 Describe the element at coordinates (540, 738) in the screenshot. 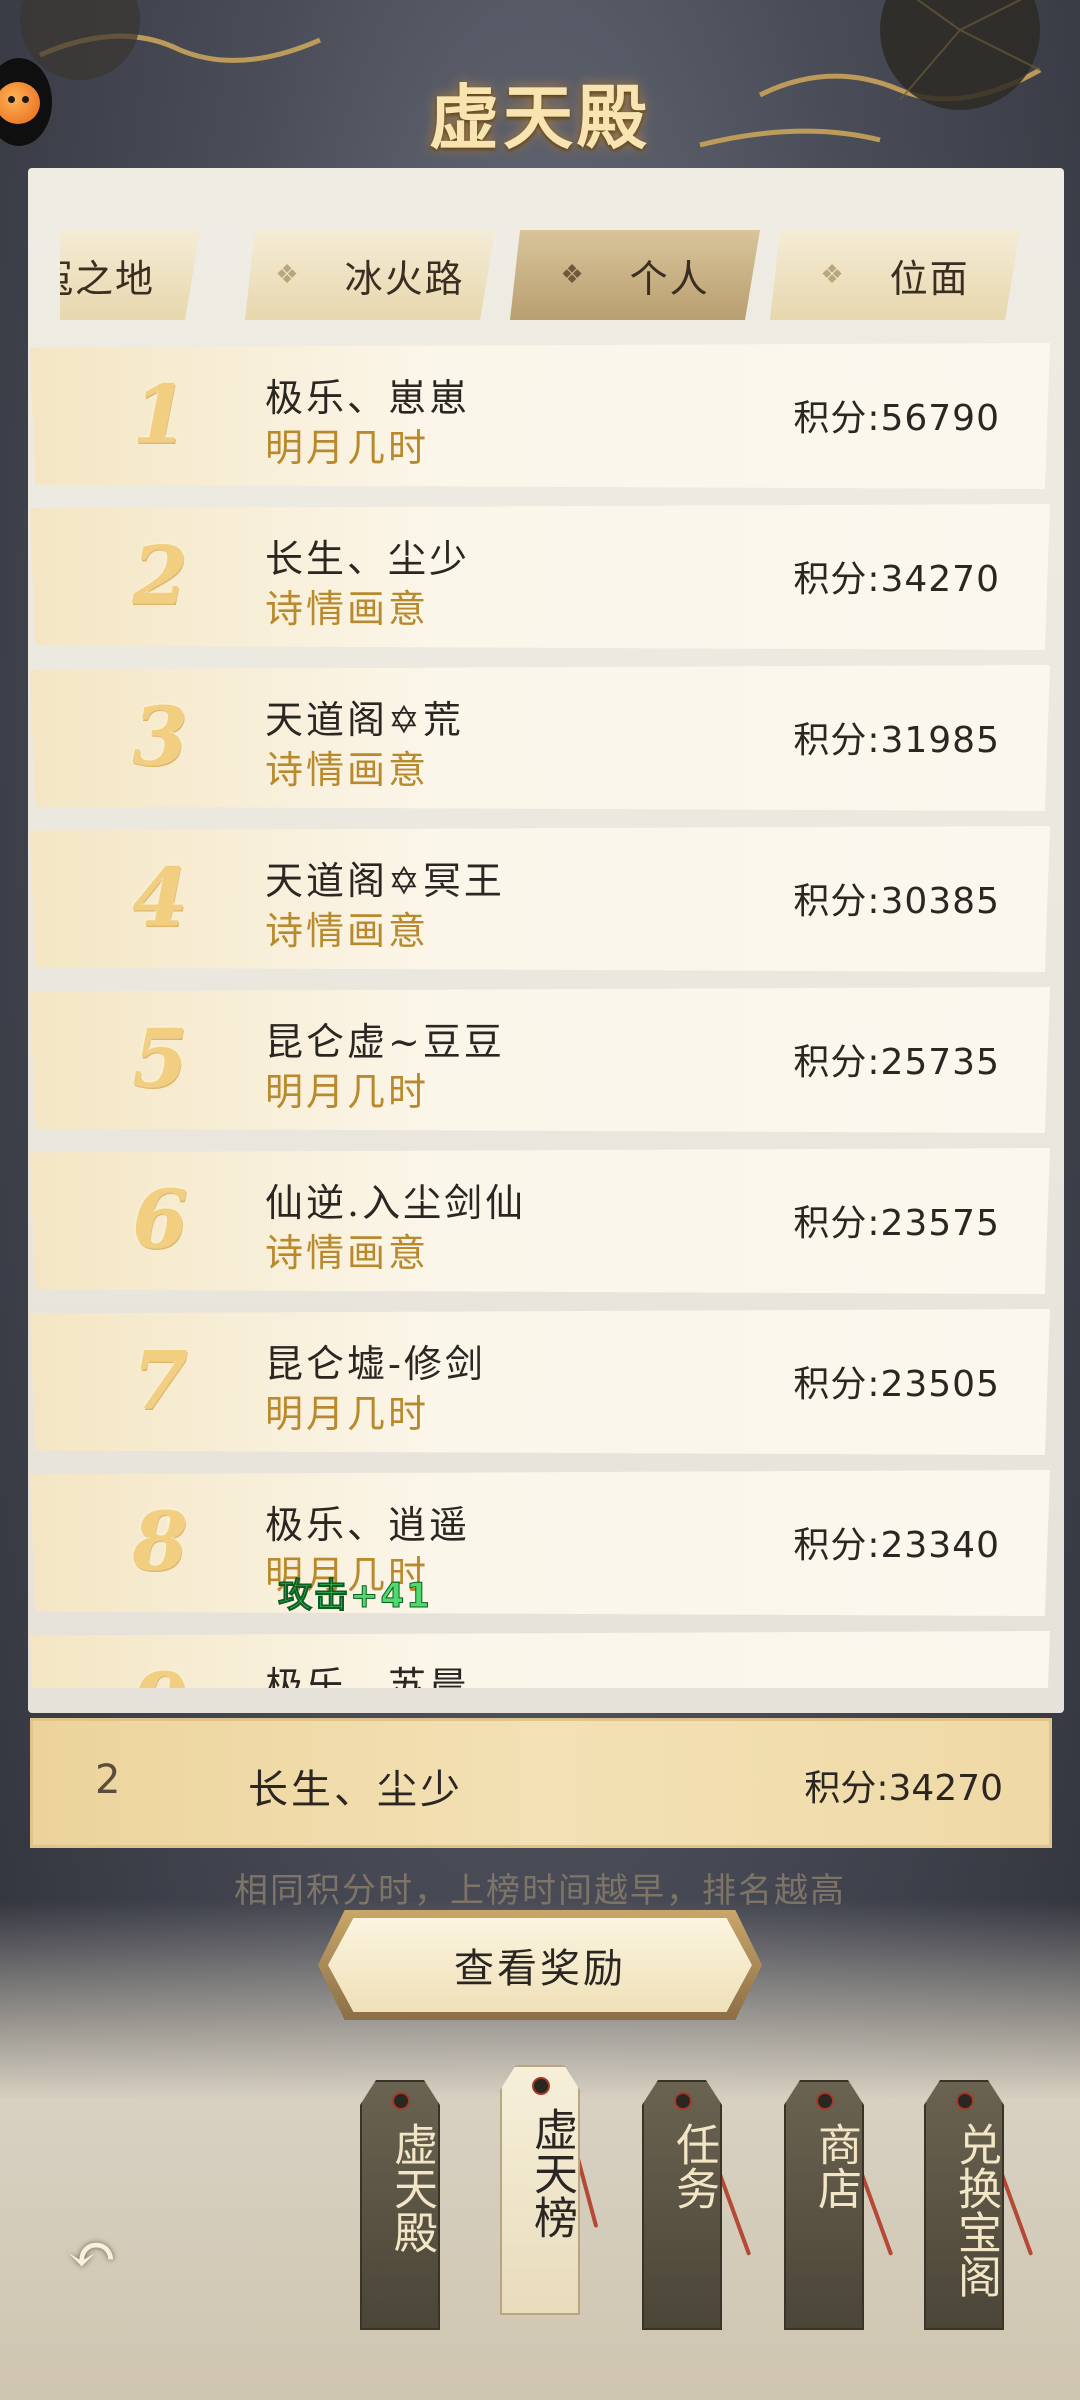

I see `ranking-row: 3 天道阁✡荒 诗情画意 积分:31985` at that location.